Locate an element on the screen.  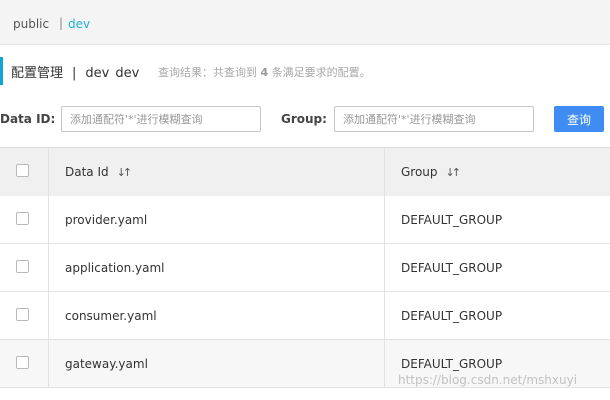
watermark: https://blog.csdn.net/mshxuyi is located at coordinates (488, 380).